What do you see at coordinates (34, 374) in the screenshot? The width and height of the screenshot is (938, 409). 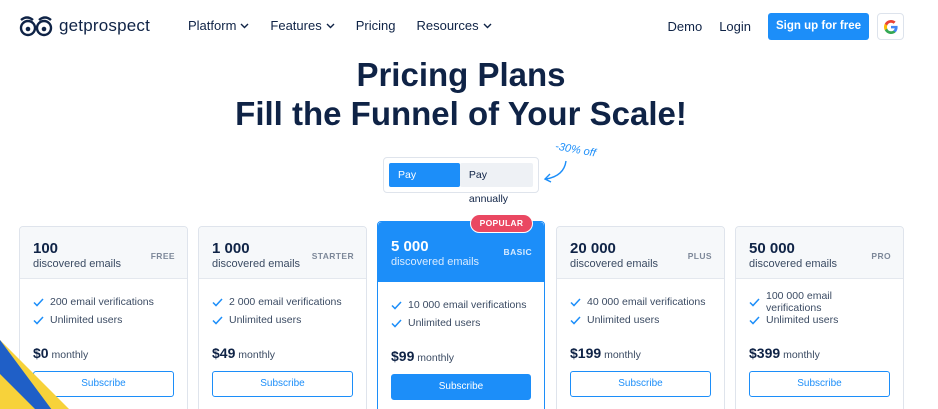 I see `ukraine-flag-ribbon` at bounding box center [34, 374].